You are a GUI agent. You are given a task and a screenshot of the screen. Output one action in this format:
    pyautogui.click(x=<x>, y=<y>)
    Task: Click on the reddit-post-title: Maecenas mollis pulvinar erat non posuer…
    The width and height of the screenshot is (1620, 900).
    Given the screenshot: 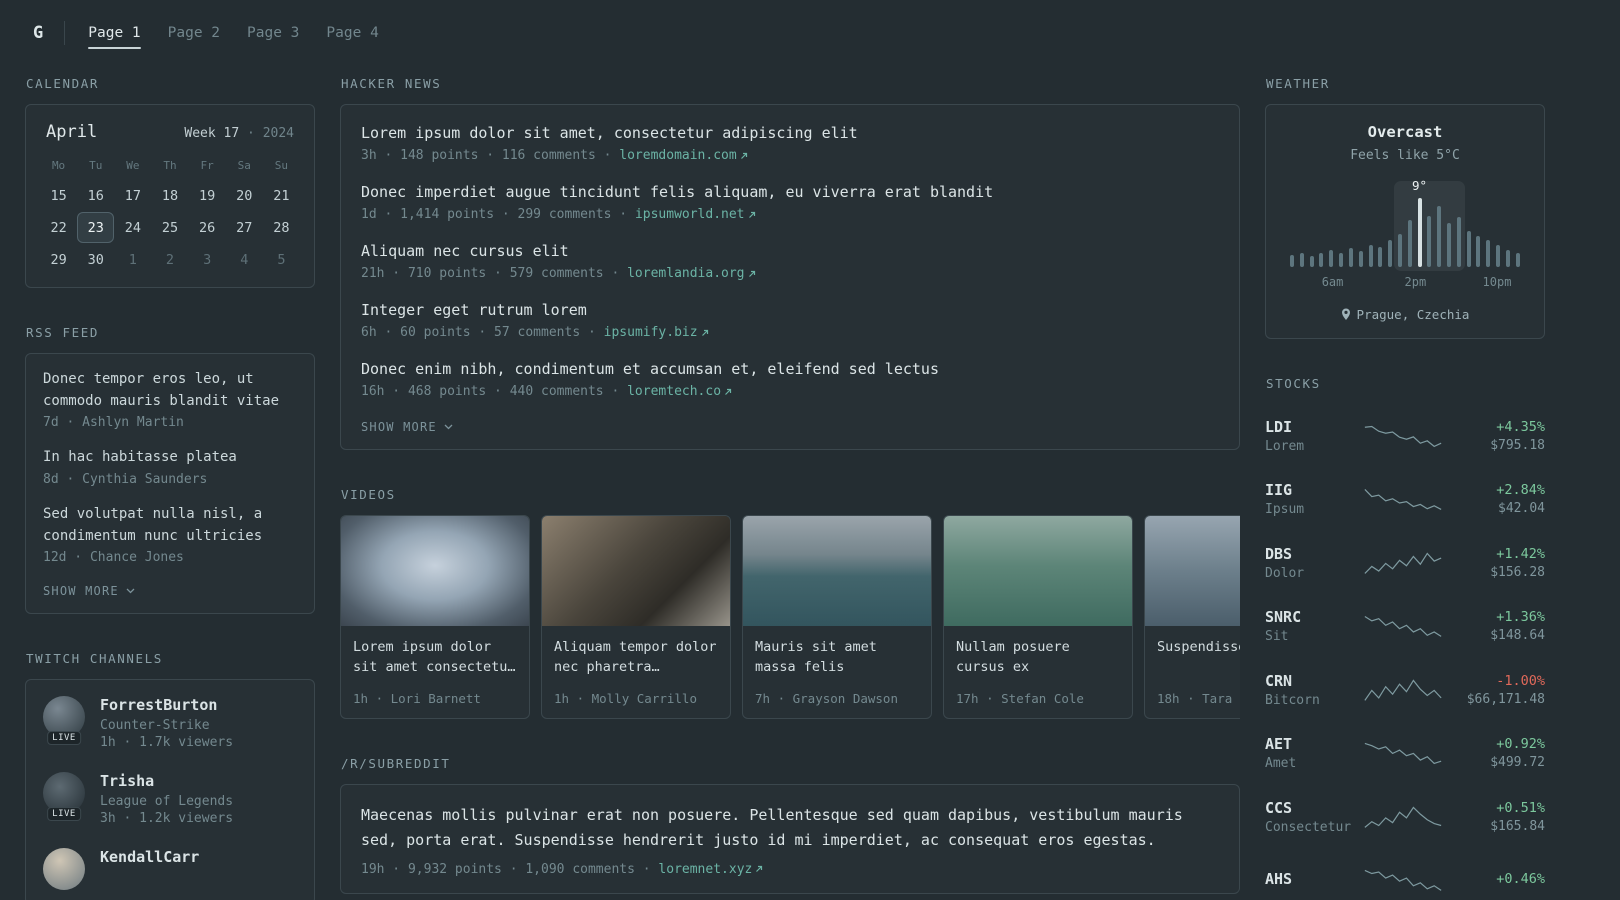 What is the action you would take?
    pyautogui.click(x=790, y=828)
    